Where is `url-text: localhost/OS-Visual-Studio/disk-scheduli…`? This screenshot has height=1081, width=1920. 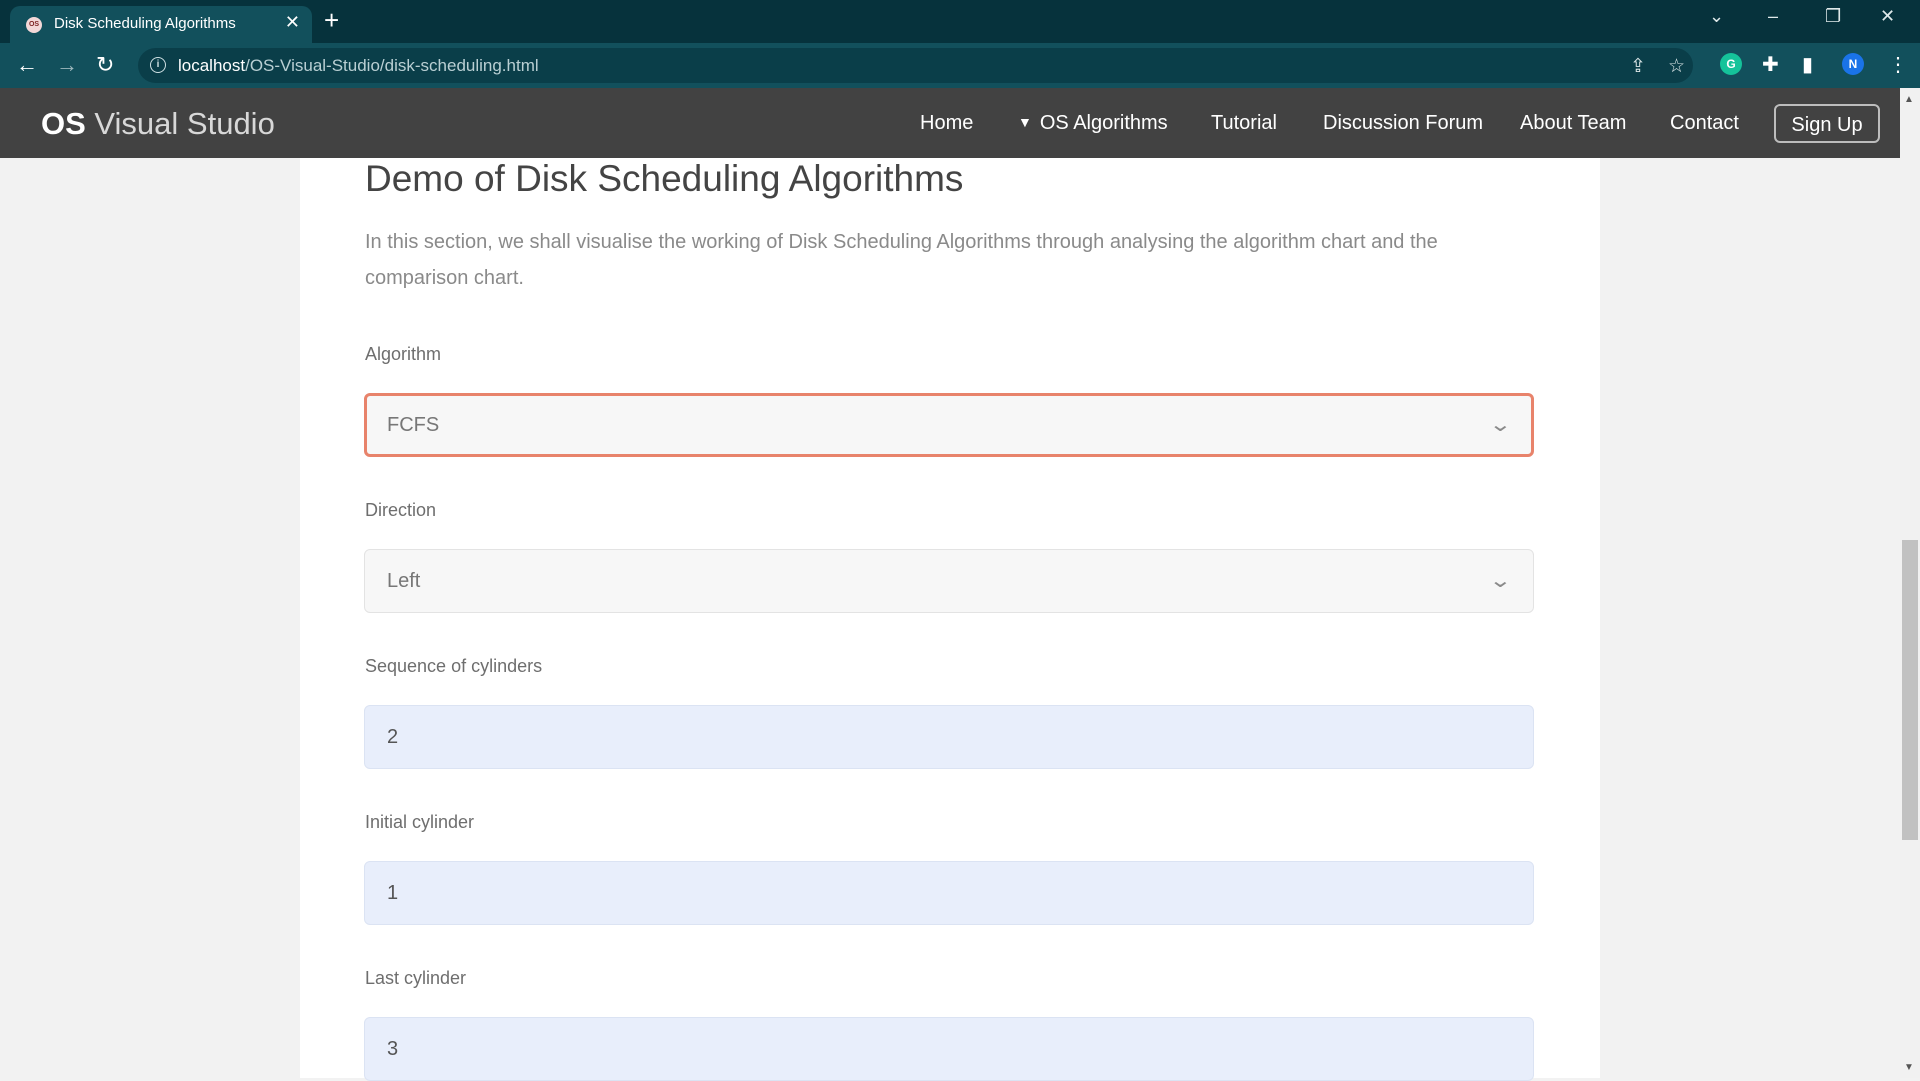 url-text: localhost/OS-Visual-Studio/disk-scheduli… is located at coordinates (358, 66).